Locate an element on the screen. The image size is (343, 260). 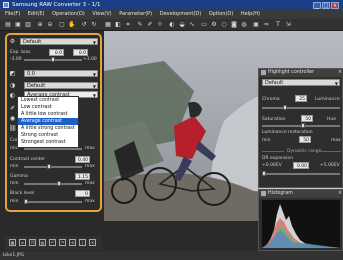
info-icon: i is located at coordinates (82, 242).